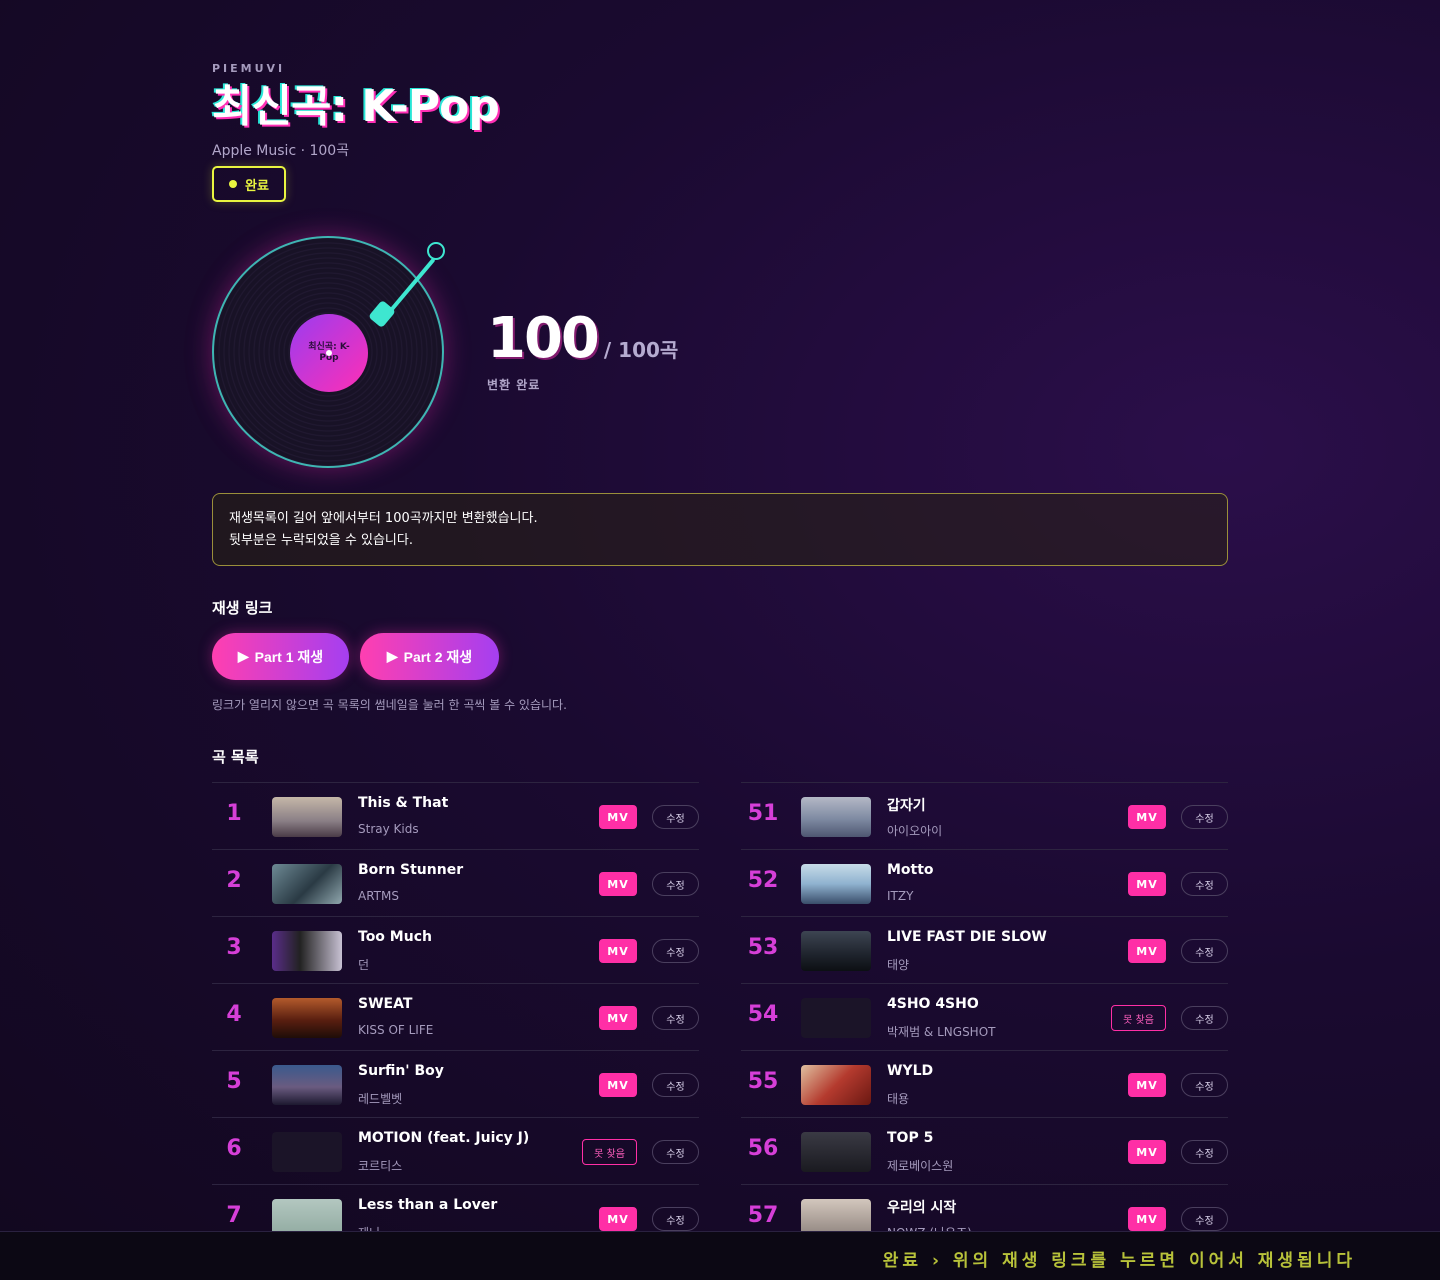  Describe the element at coordinates (378, 896) in the screenshot. I see `song-artist: ARTMS` at that location.